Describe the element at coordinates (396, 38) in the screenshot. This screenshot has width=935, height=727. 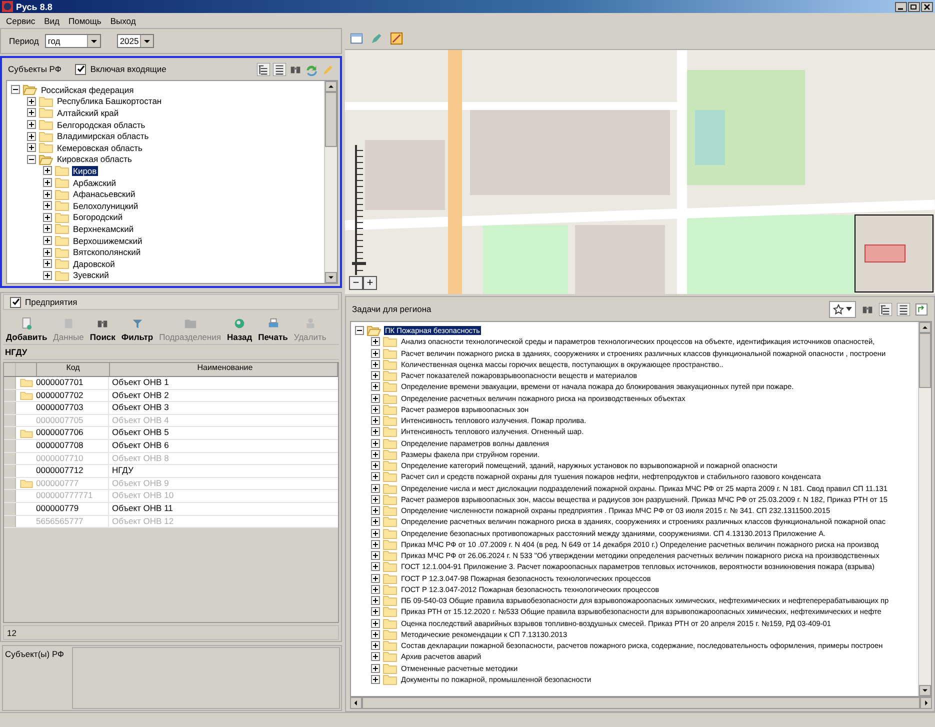
I see `image-icon` at that location.